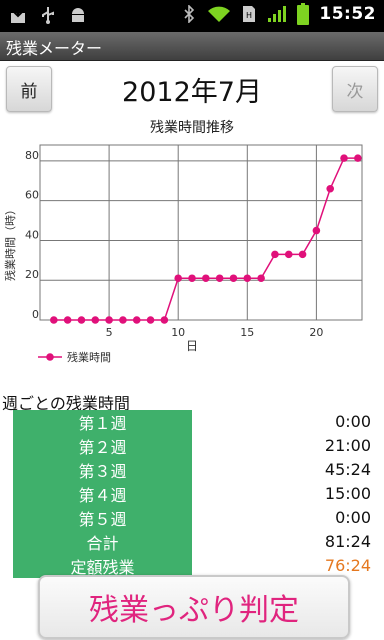 The image size is (384, 640). What do you see at coordinates (102, 494) in the screenshot?
I see `week-label: 第４週` at bounding box center [102, 494].